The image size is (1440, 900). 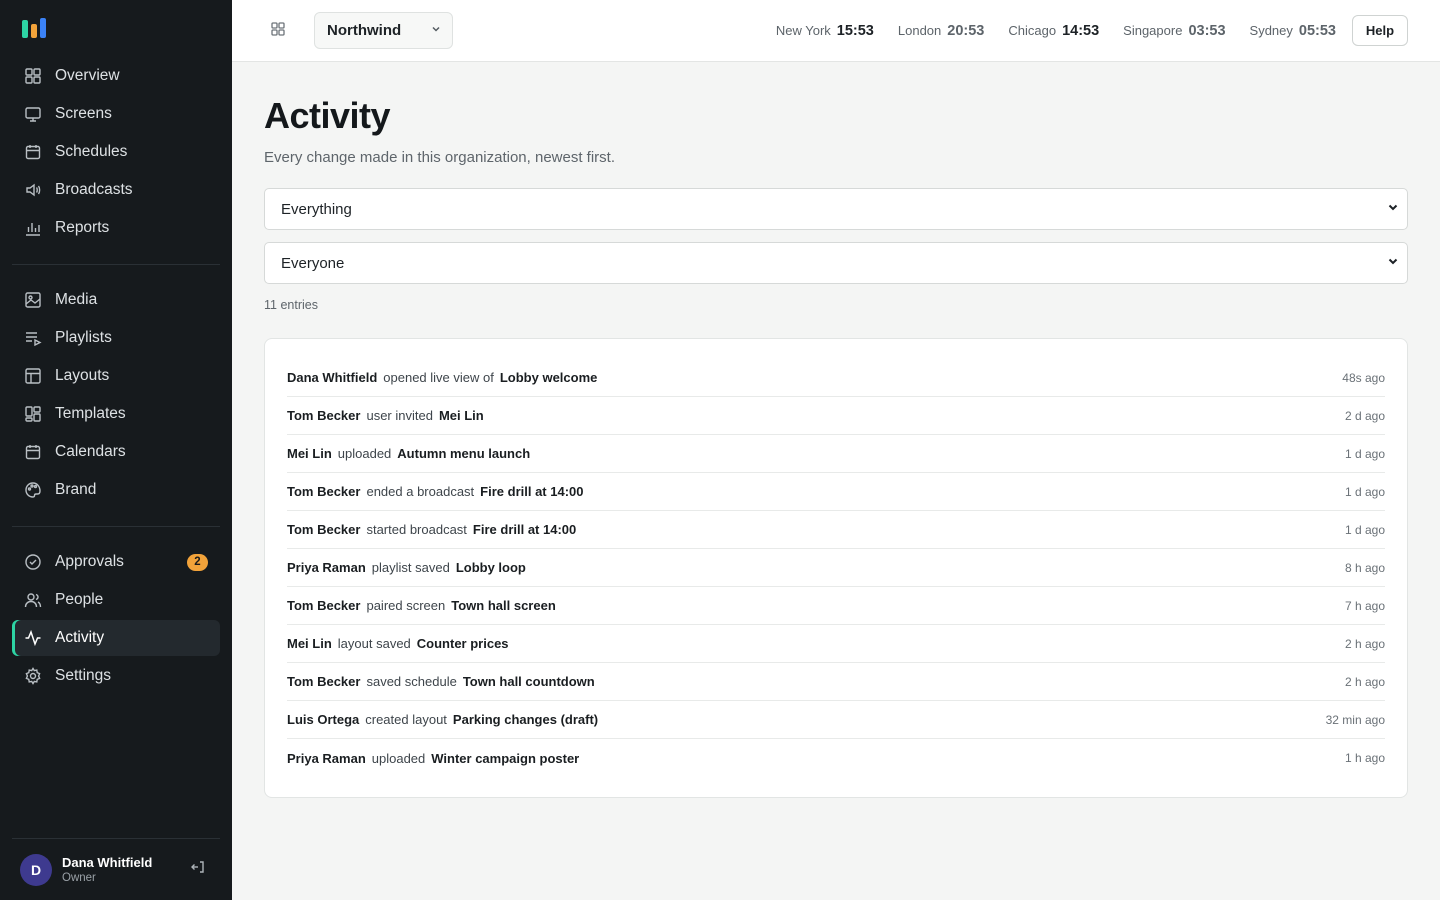 I want to click on clock-sydney: Sydney 05:53, so click(x=1293, y=31).